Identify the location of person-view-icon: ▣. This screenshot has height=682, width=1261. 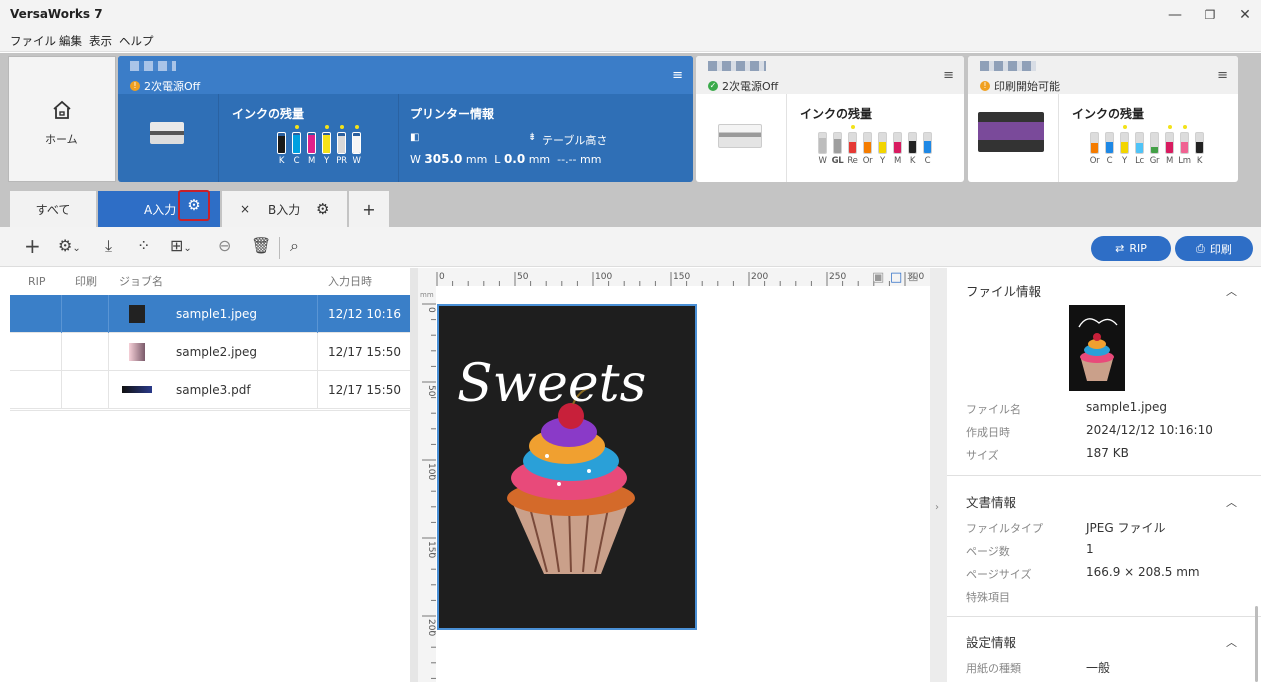
(878, 277).